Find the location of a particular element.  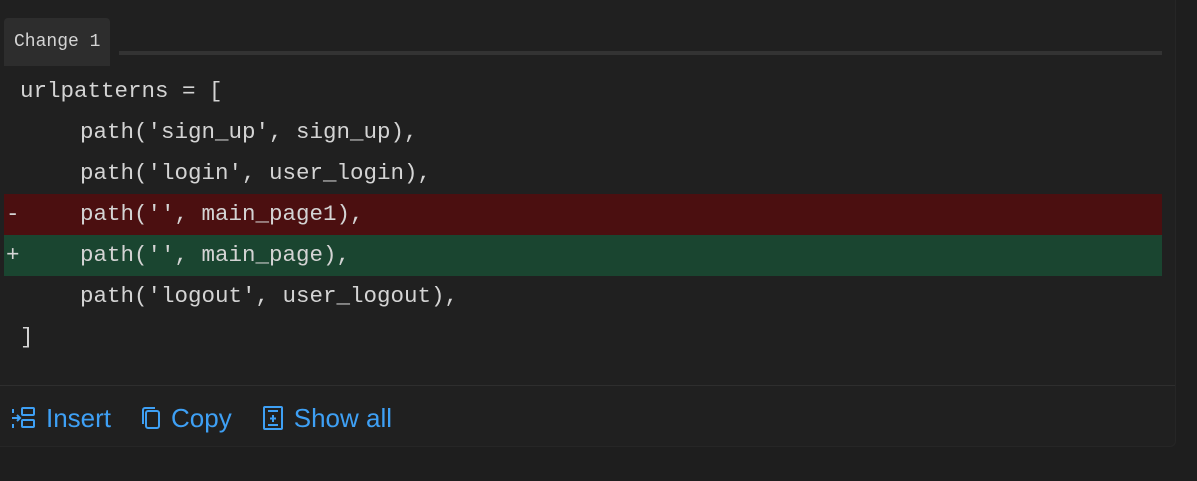

removed-line: - path('', main_page1), is located at coordinates (583, 214).